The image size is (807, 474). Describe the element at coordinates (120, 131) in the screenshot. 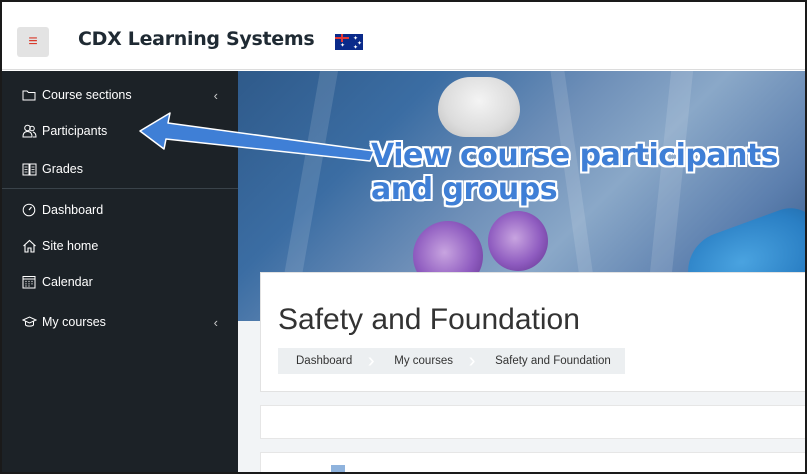

I see `sidebar-item-participants: Participants` at that location.